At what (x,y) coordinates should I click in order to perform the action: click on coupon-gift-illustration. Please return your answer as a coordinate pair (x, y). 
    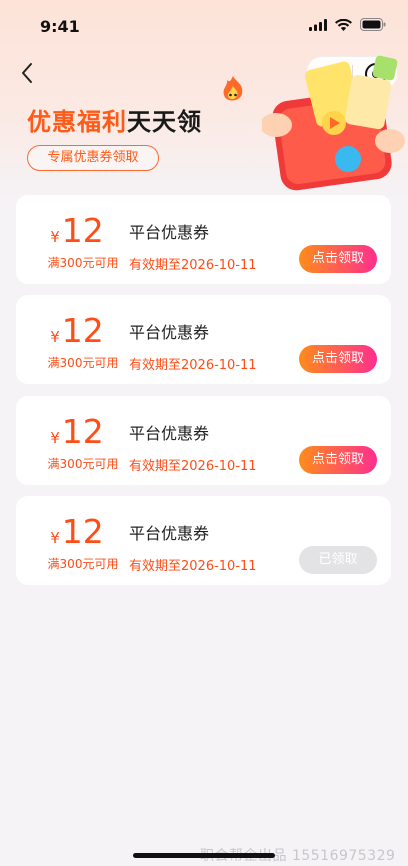
    Looking at the image, I should click on (333, 123).